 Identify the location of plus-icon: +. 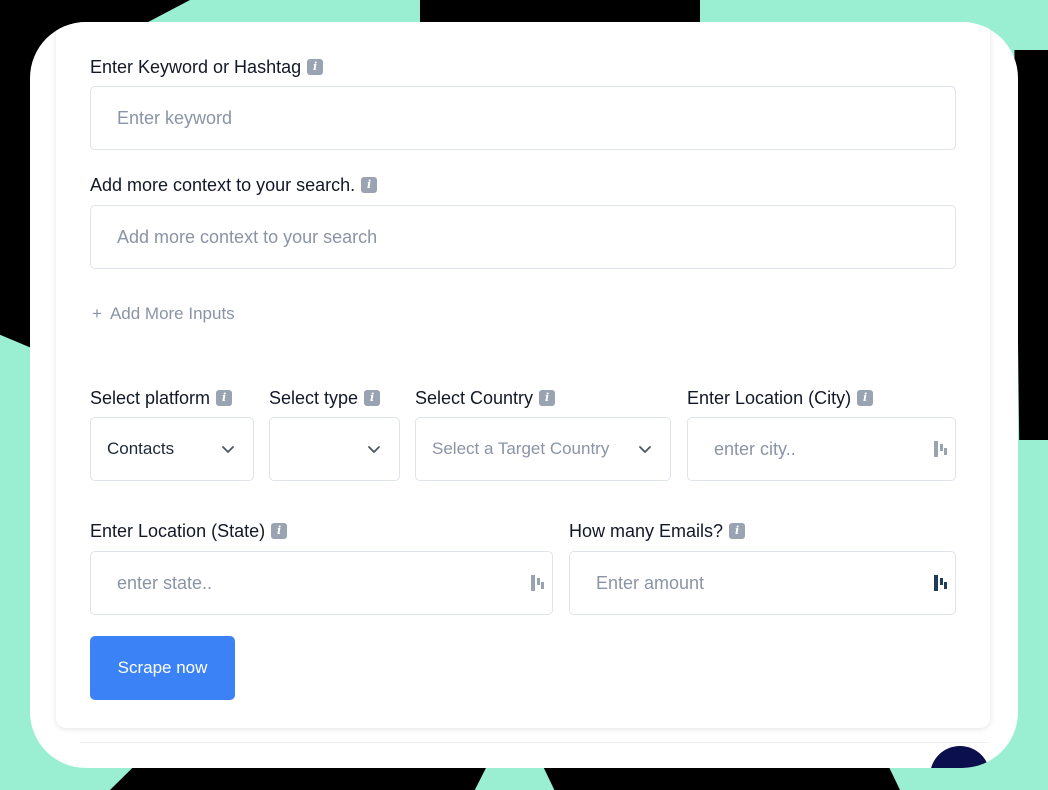
(97, 313).